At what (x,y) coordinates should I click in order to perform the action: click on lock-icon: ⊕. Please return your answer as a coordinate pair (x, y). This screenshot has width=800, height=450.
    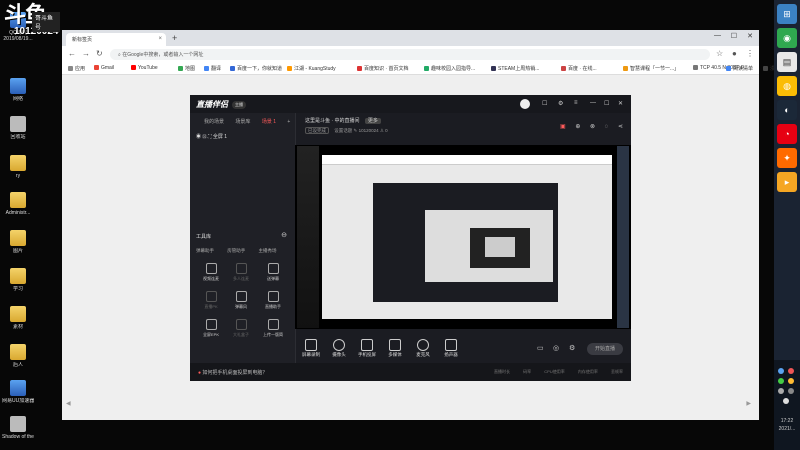
    Looking at the image, I should click on (577, 127).